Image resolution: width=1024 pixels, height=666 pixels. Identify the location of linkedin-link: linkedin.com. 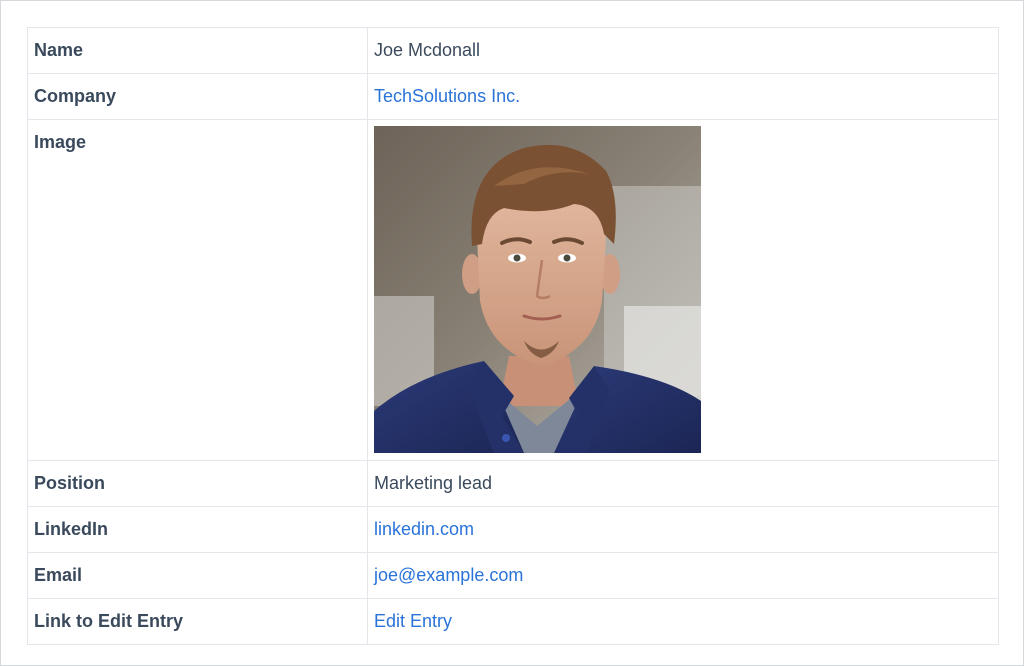
(424, 529).